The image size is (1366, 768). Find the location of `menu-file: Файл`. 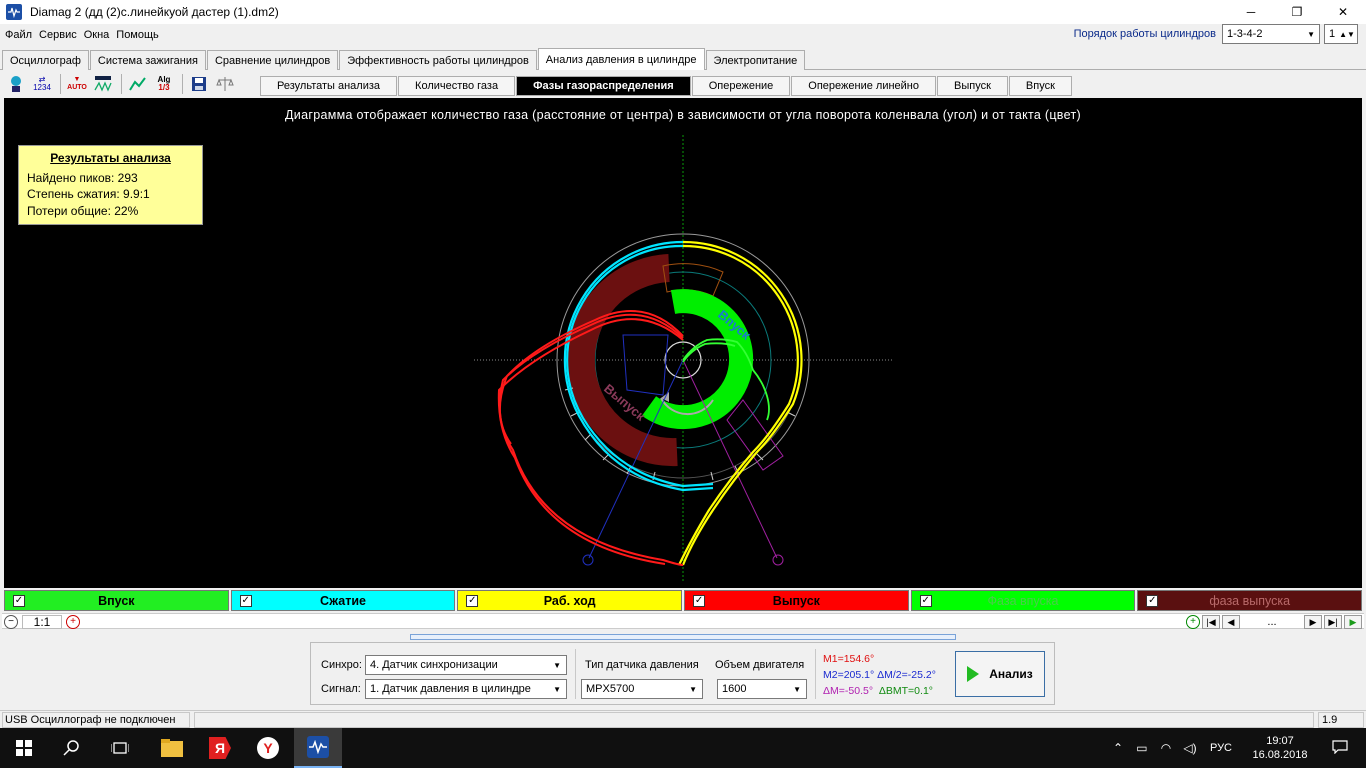

menu-file: Файл is located at coordinates (19, 35).